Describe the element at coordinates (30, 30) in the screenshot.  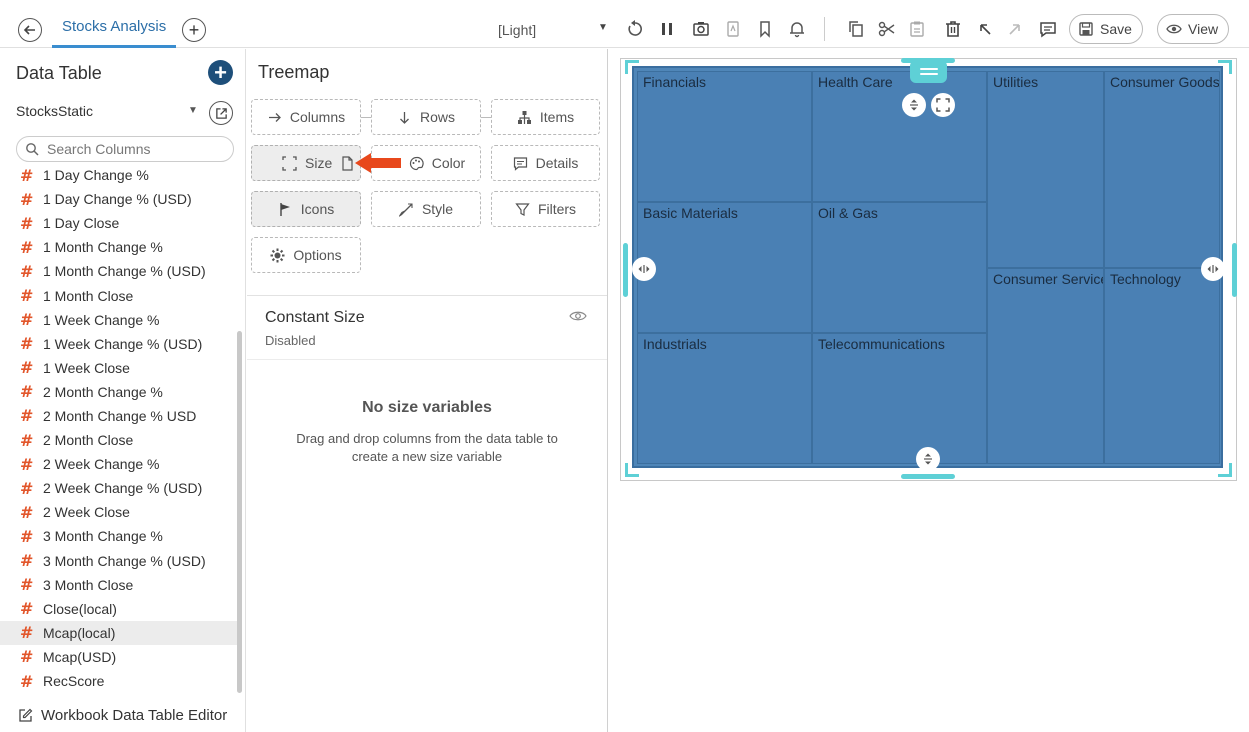
I see `back-button` at that location.